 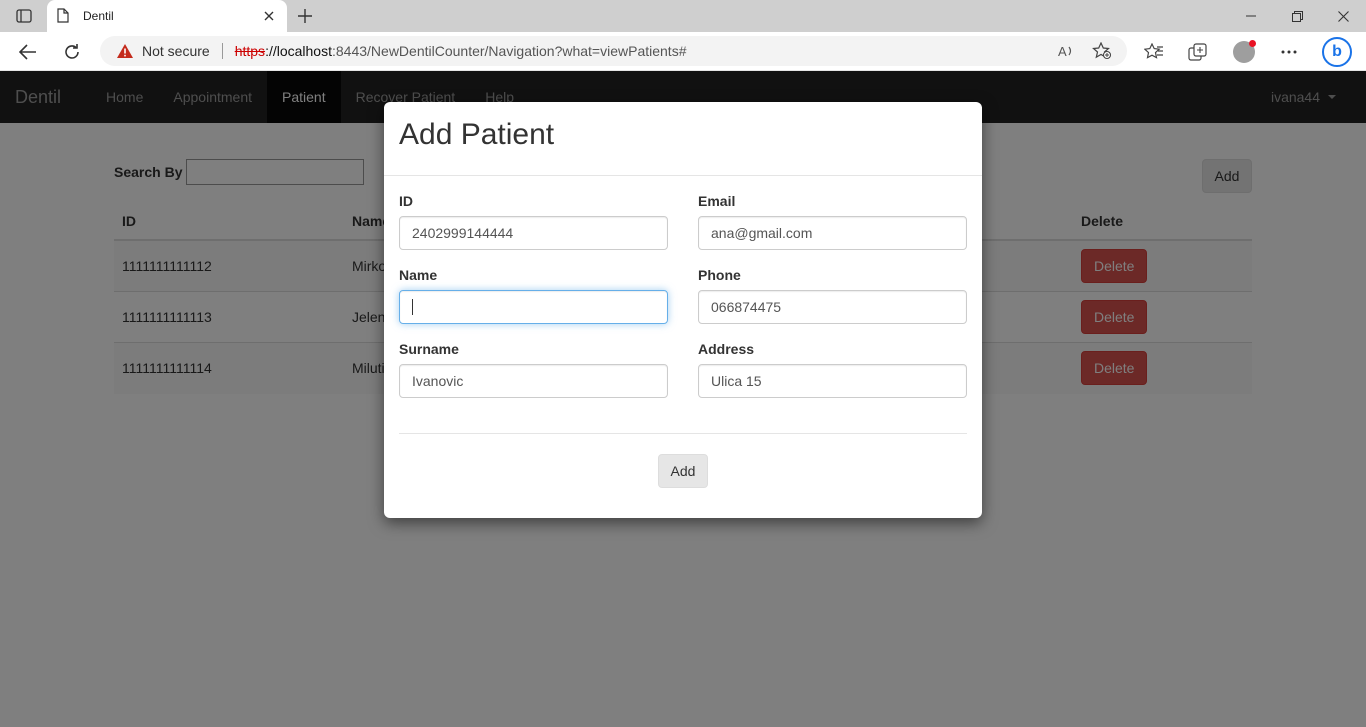 What do you see at coordinates (683, 16) in the screenshot?
I see `browser-tabbar: Dentil` at bounding box center [683, 16].